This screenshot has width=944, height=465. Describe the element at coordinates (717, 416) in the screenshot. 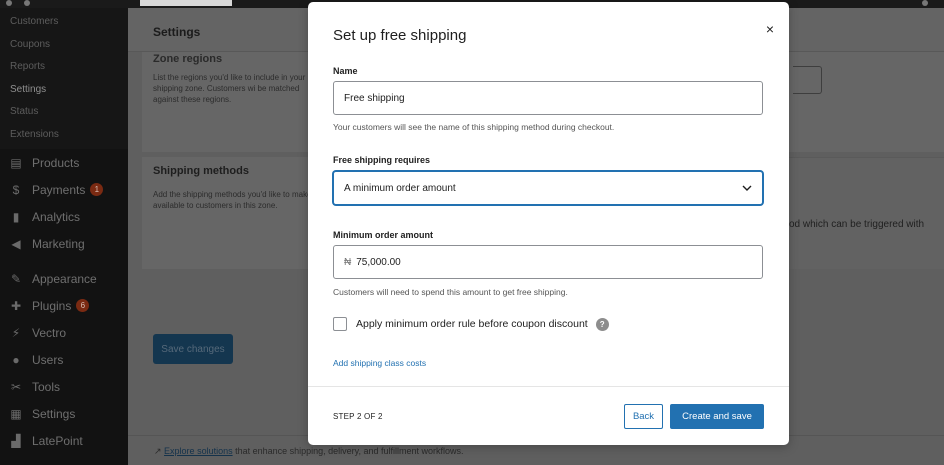

I see `create-and-save-button: Create and save` at that location.